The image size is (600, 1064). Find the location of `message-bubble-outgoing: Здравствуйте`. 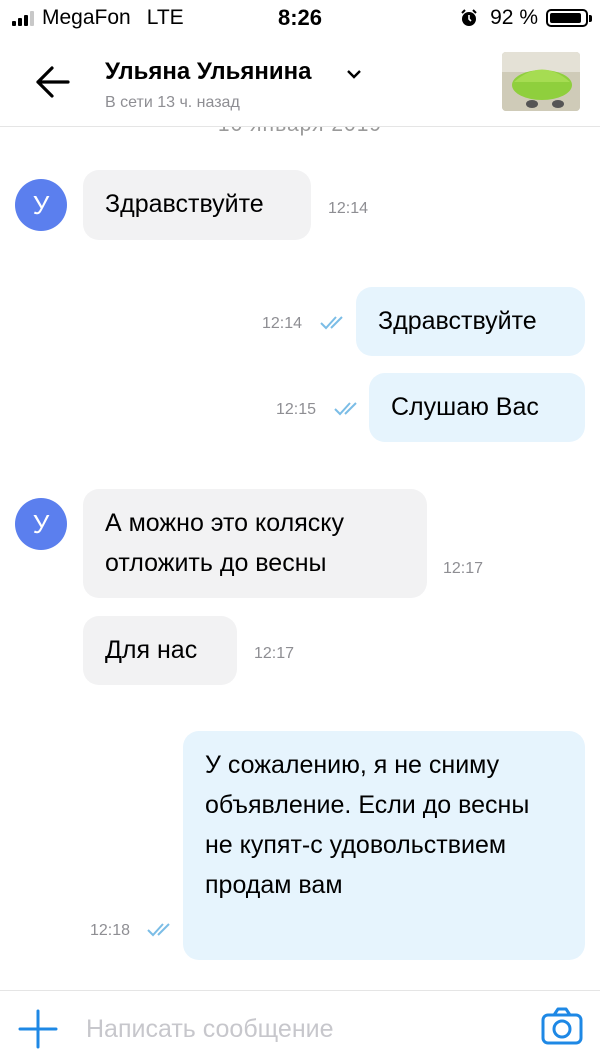

message-bubble-outgoing: Здравствуйте is located at coordinates (470, 321).